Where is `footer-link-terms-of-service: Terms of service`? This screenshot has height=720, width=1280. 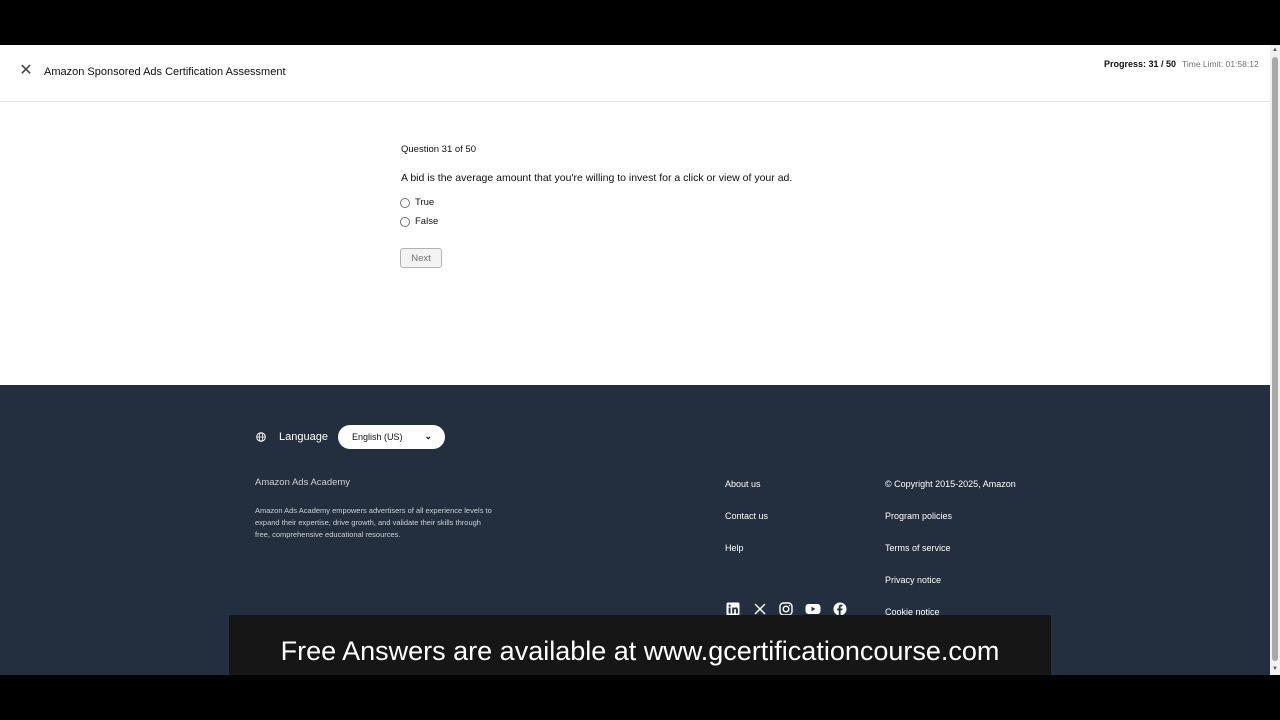 footer-link-terms-of-service: Terms of service is located at coordinates (918, 548).